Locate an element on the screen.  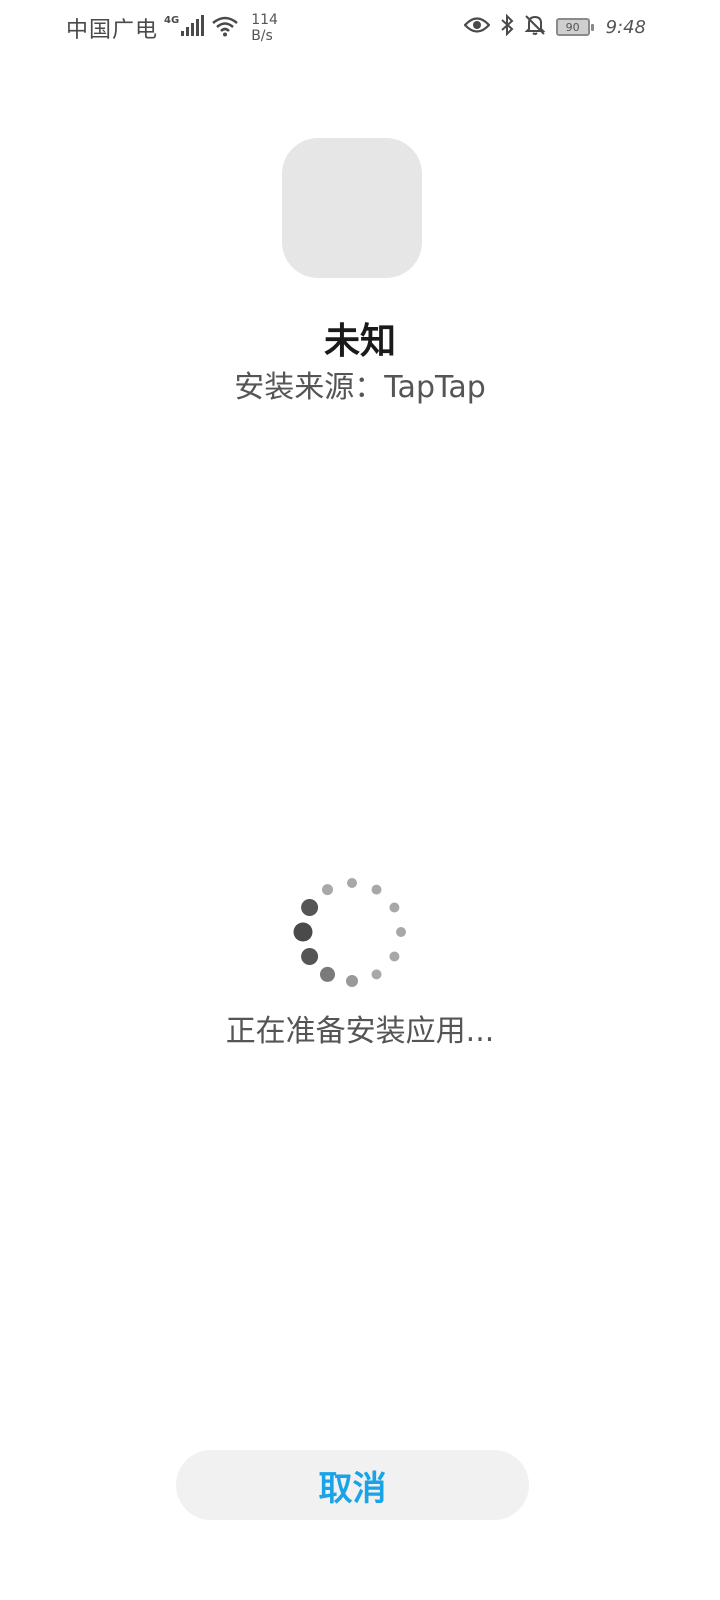
status-bar-right: 90 9:48 is located at coordinates (554, 27).